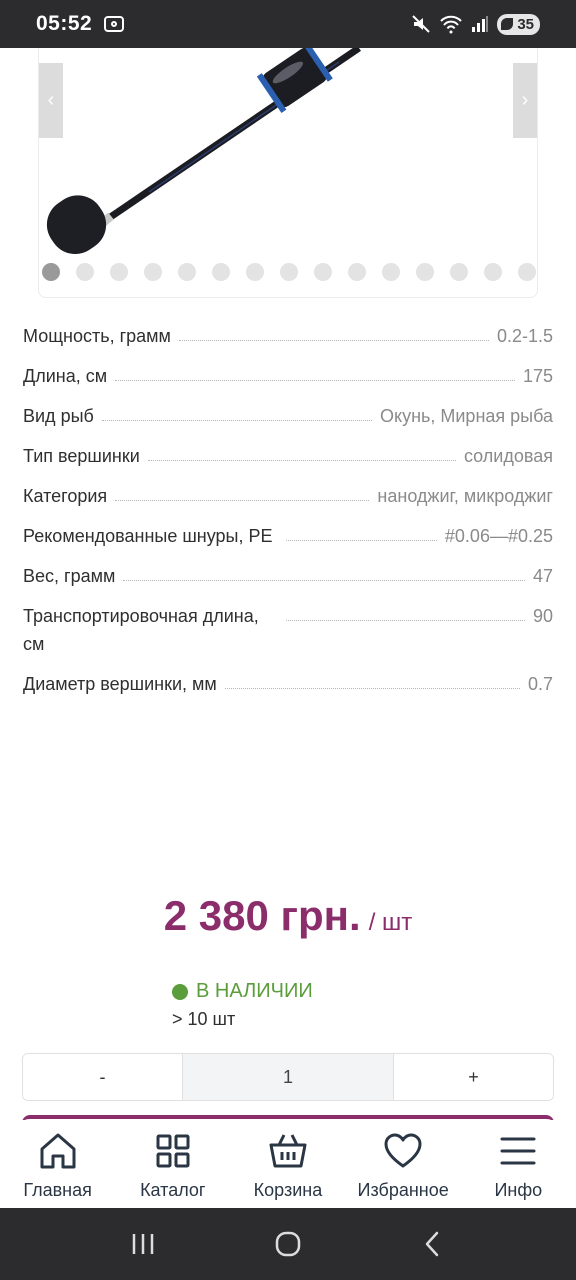 The height and width of the screenshot is (1280, 576). I want to click on spec-row: Диаметр вершинки, мм 0.7, so click(288, 684).